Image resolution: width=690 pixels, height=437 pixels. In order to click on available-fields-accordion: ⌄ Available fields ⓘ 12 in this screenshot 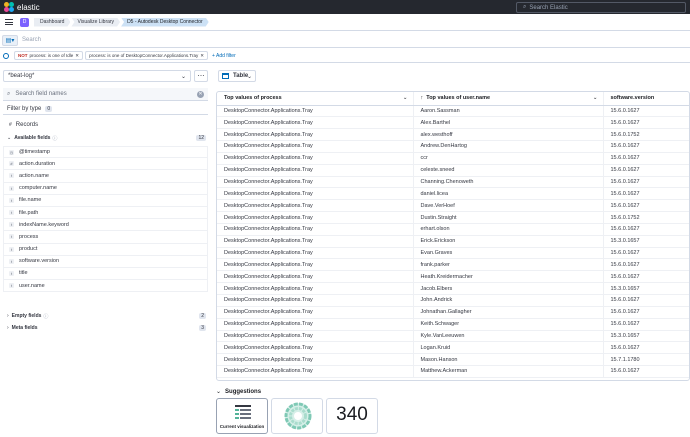, I will do `click(105, 138)`.